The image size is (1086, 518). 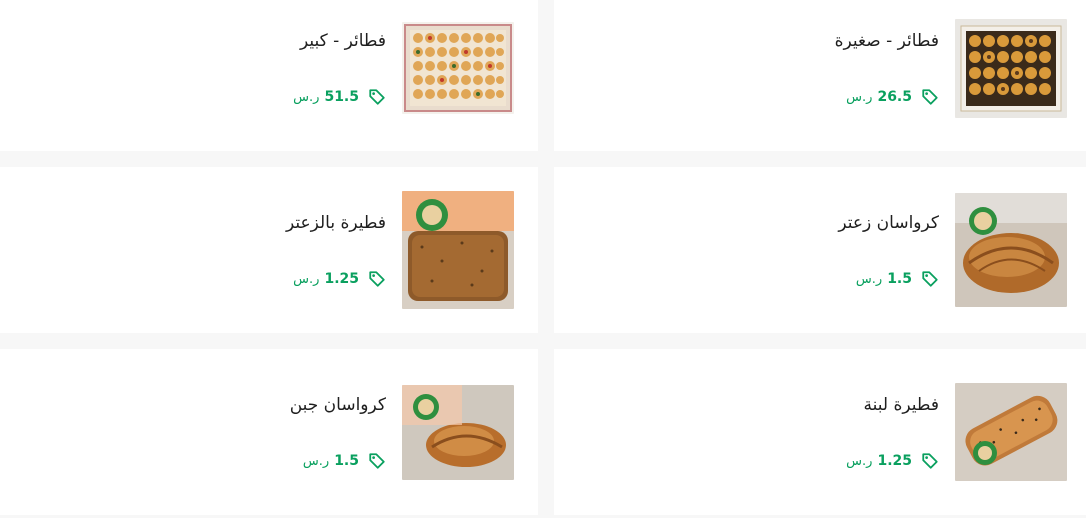 What do you see at coordinates (343, 41) in the screenshot?
I see `product-name: فطائر - كبير` at bounding box center [343, 41].